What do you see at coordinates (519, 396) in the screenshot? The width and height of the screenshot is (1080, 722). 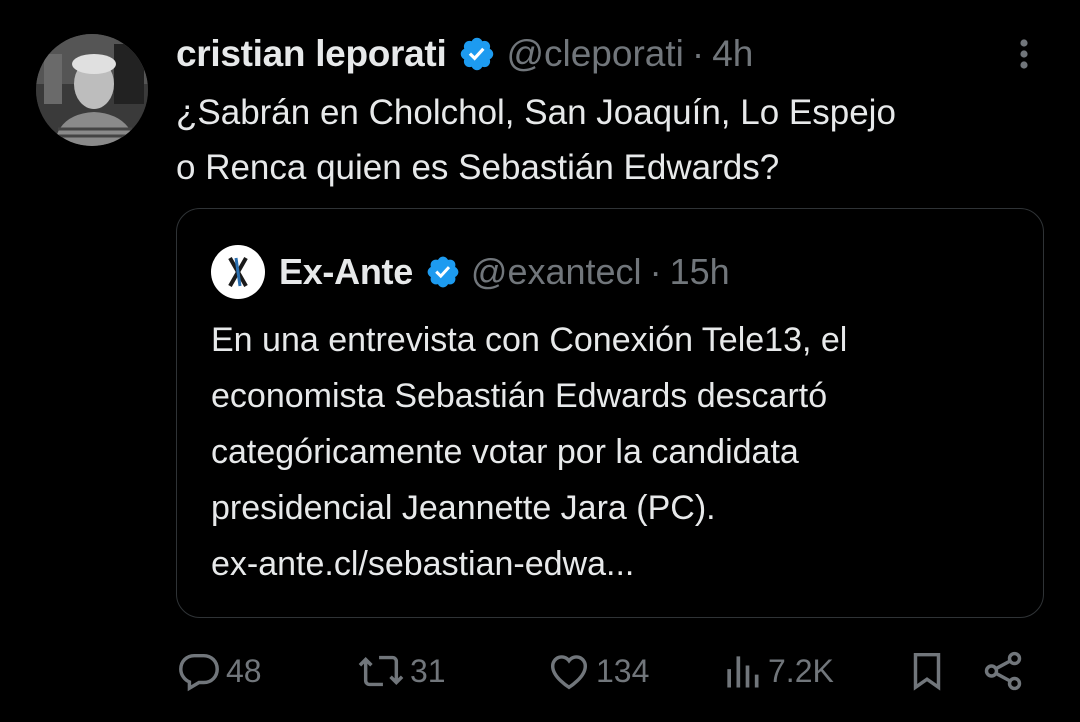 I see `quoted-text-line: economista Sebastián Edwards descartó` at bounding box center [519, 396].